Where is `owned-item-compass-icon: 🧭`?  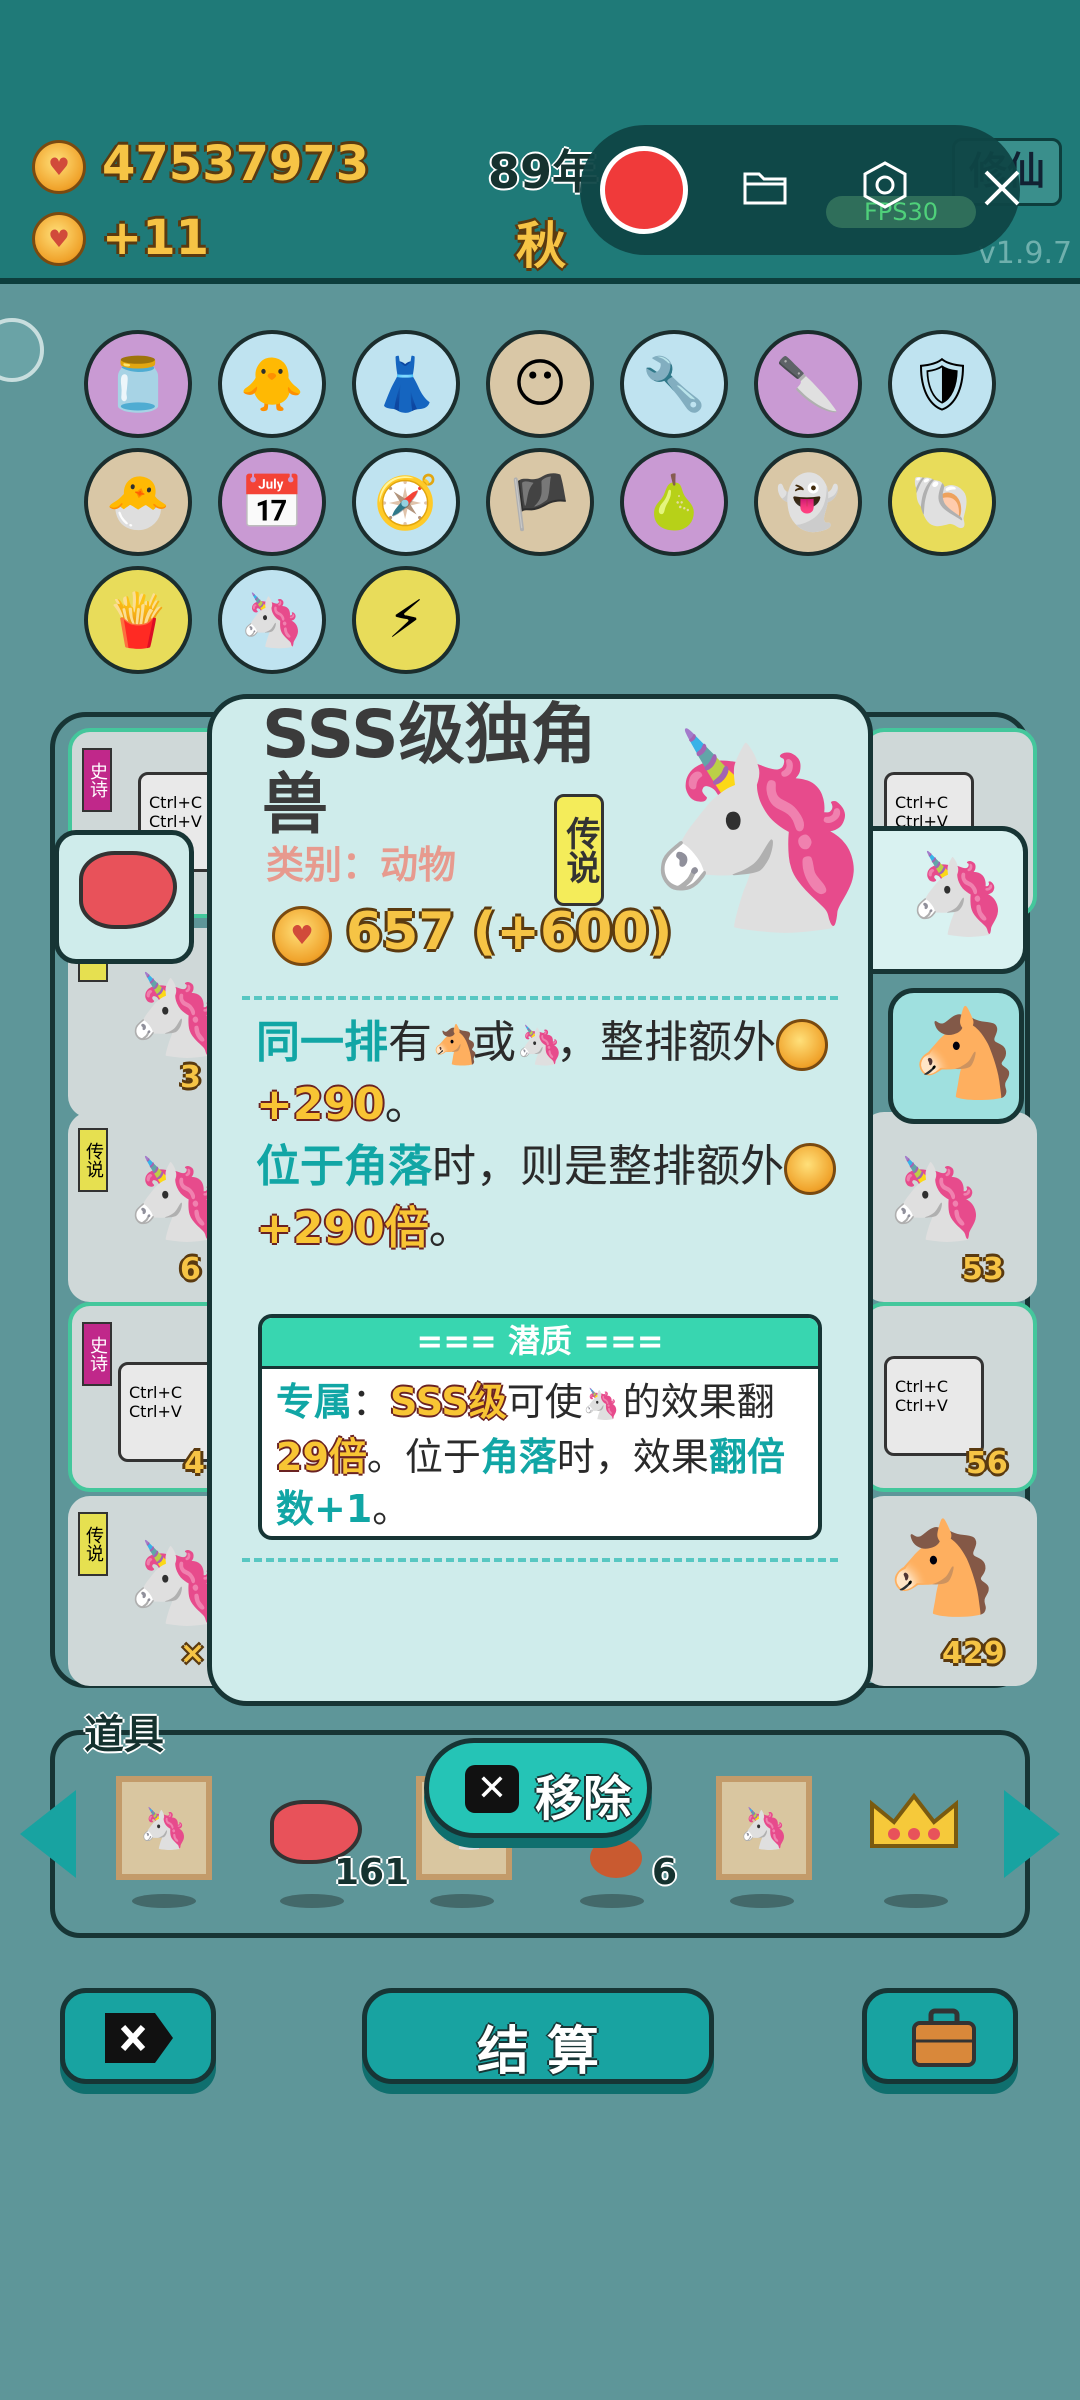 owned-item-compass-icon: 🧭 is located at coordinates (406, 502).